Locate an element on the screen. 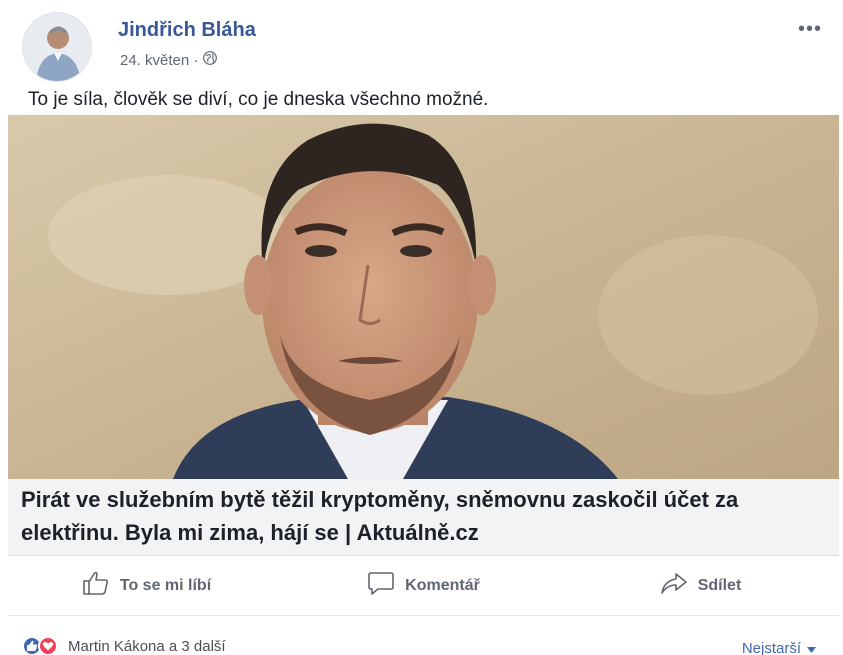  share-icon is located at coordinates (674, 585).